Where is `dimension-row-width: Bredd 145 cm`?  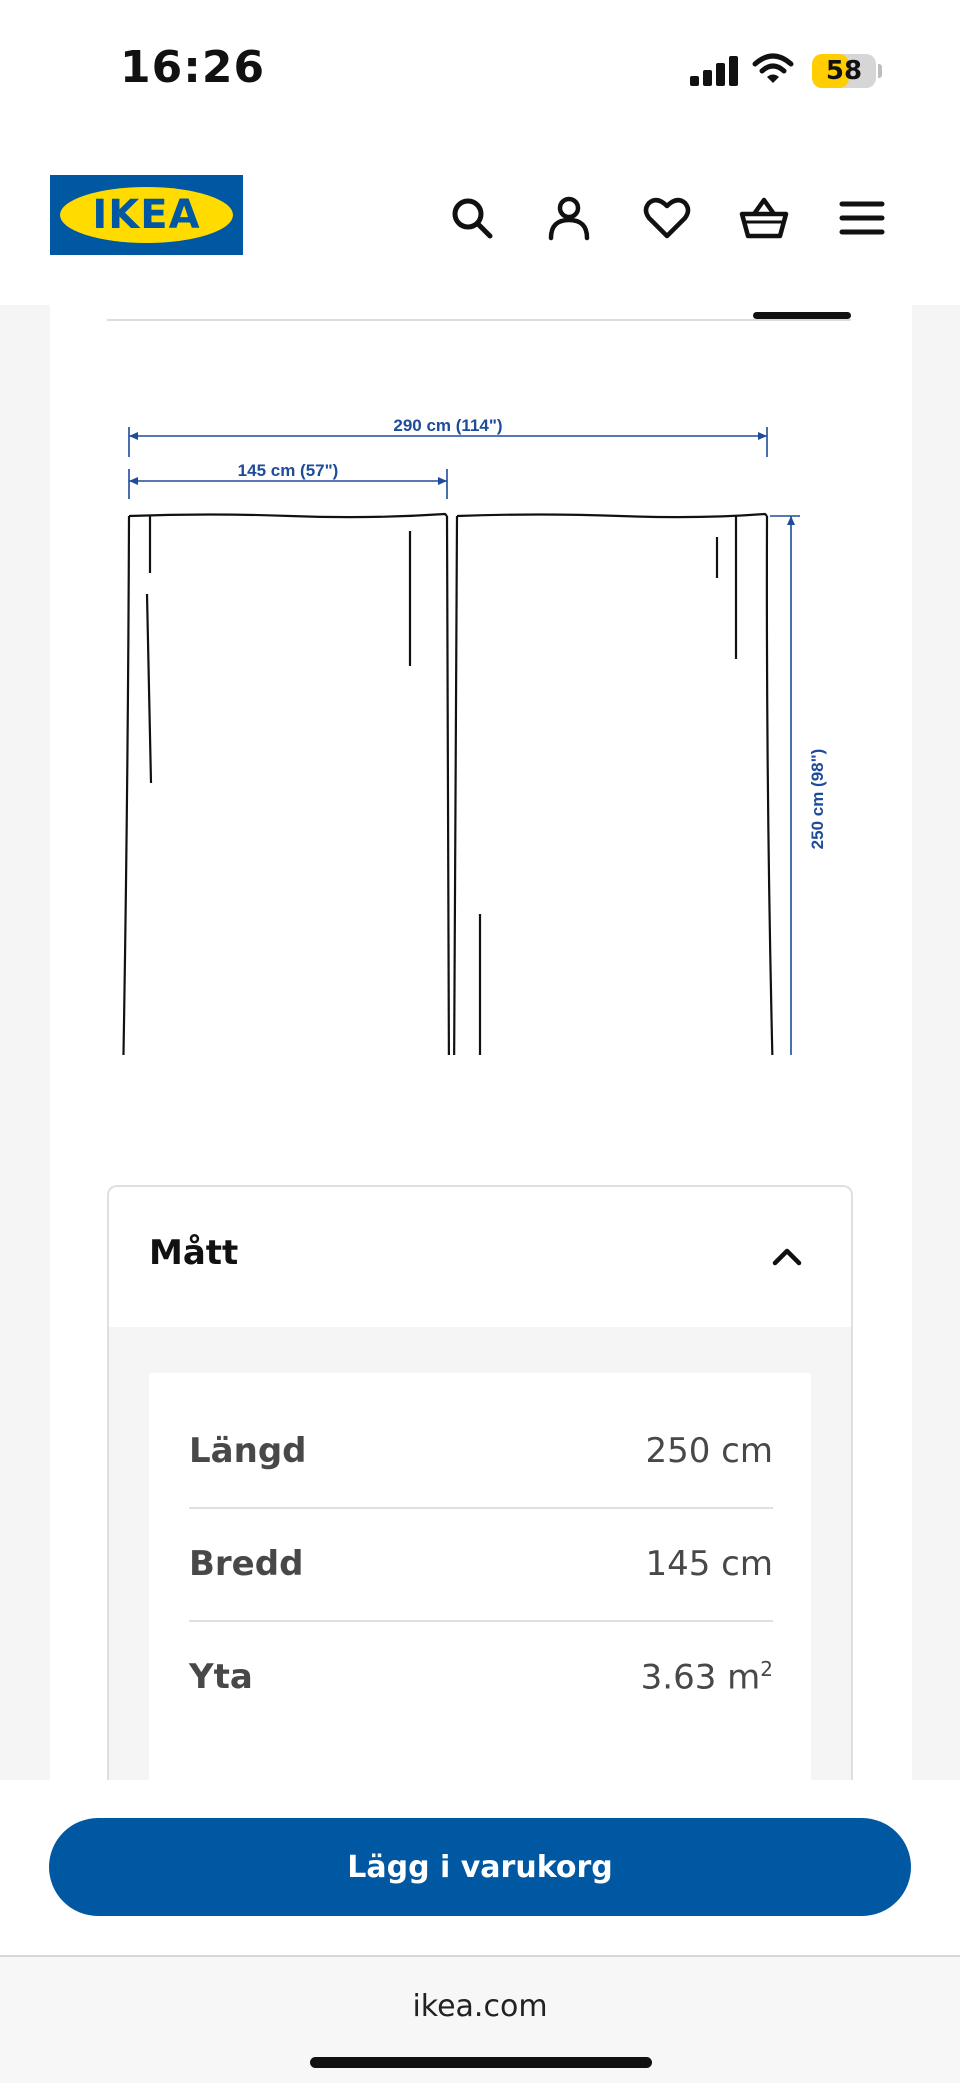 dimension-row-width: Bredd 145 cm is located at coordinates (481, 1566).